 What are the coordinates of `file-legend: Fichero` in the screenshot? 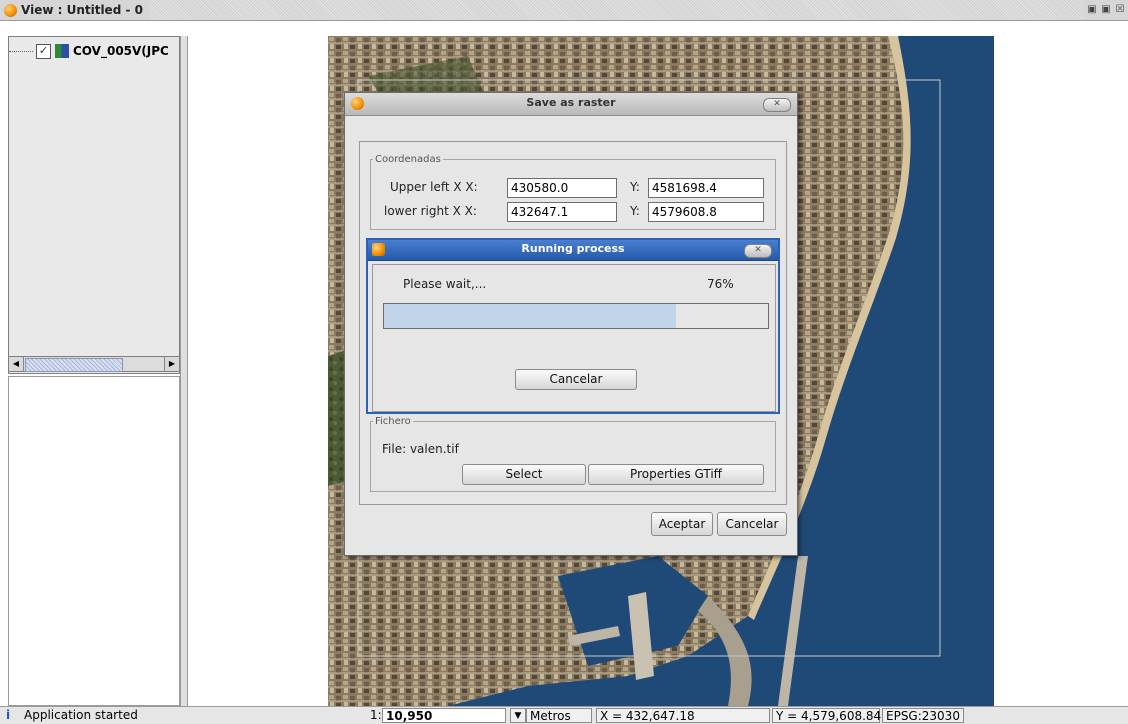 It's located at (393, 421).